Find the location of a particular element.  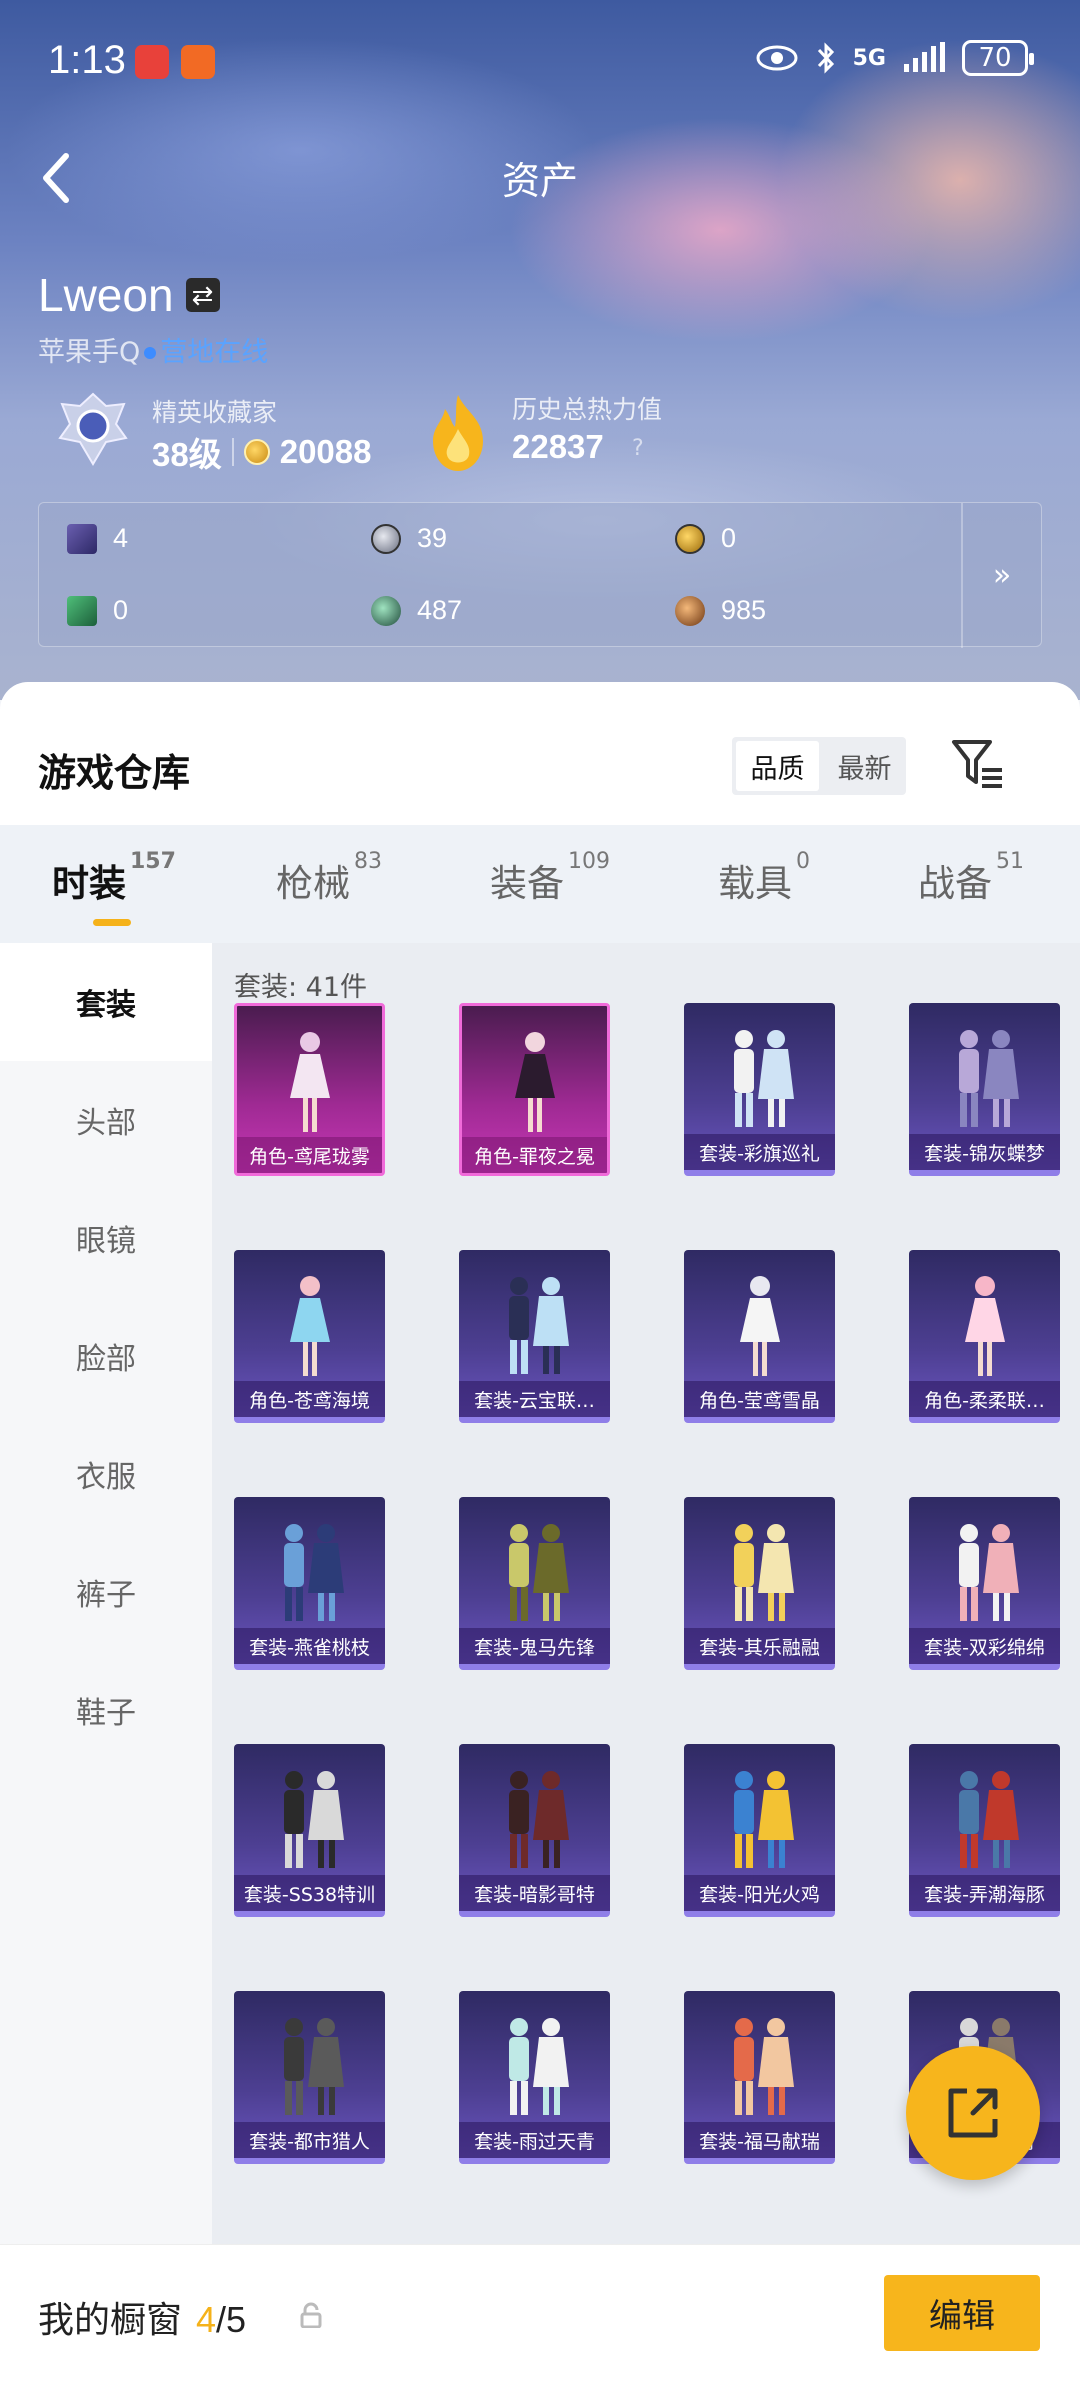

flame-icon is located at coordinates (458, 433).